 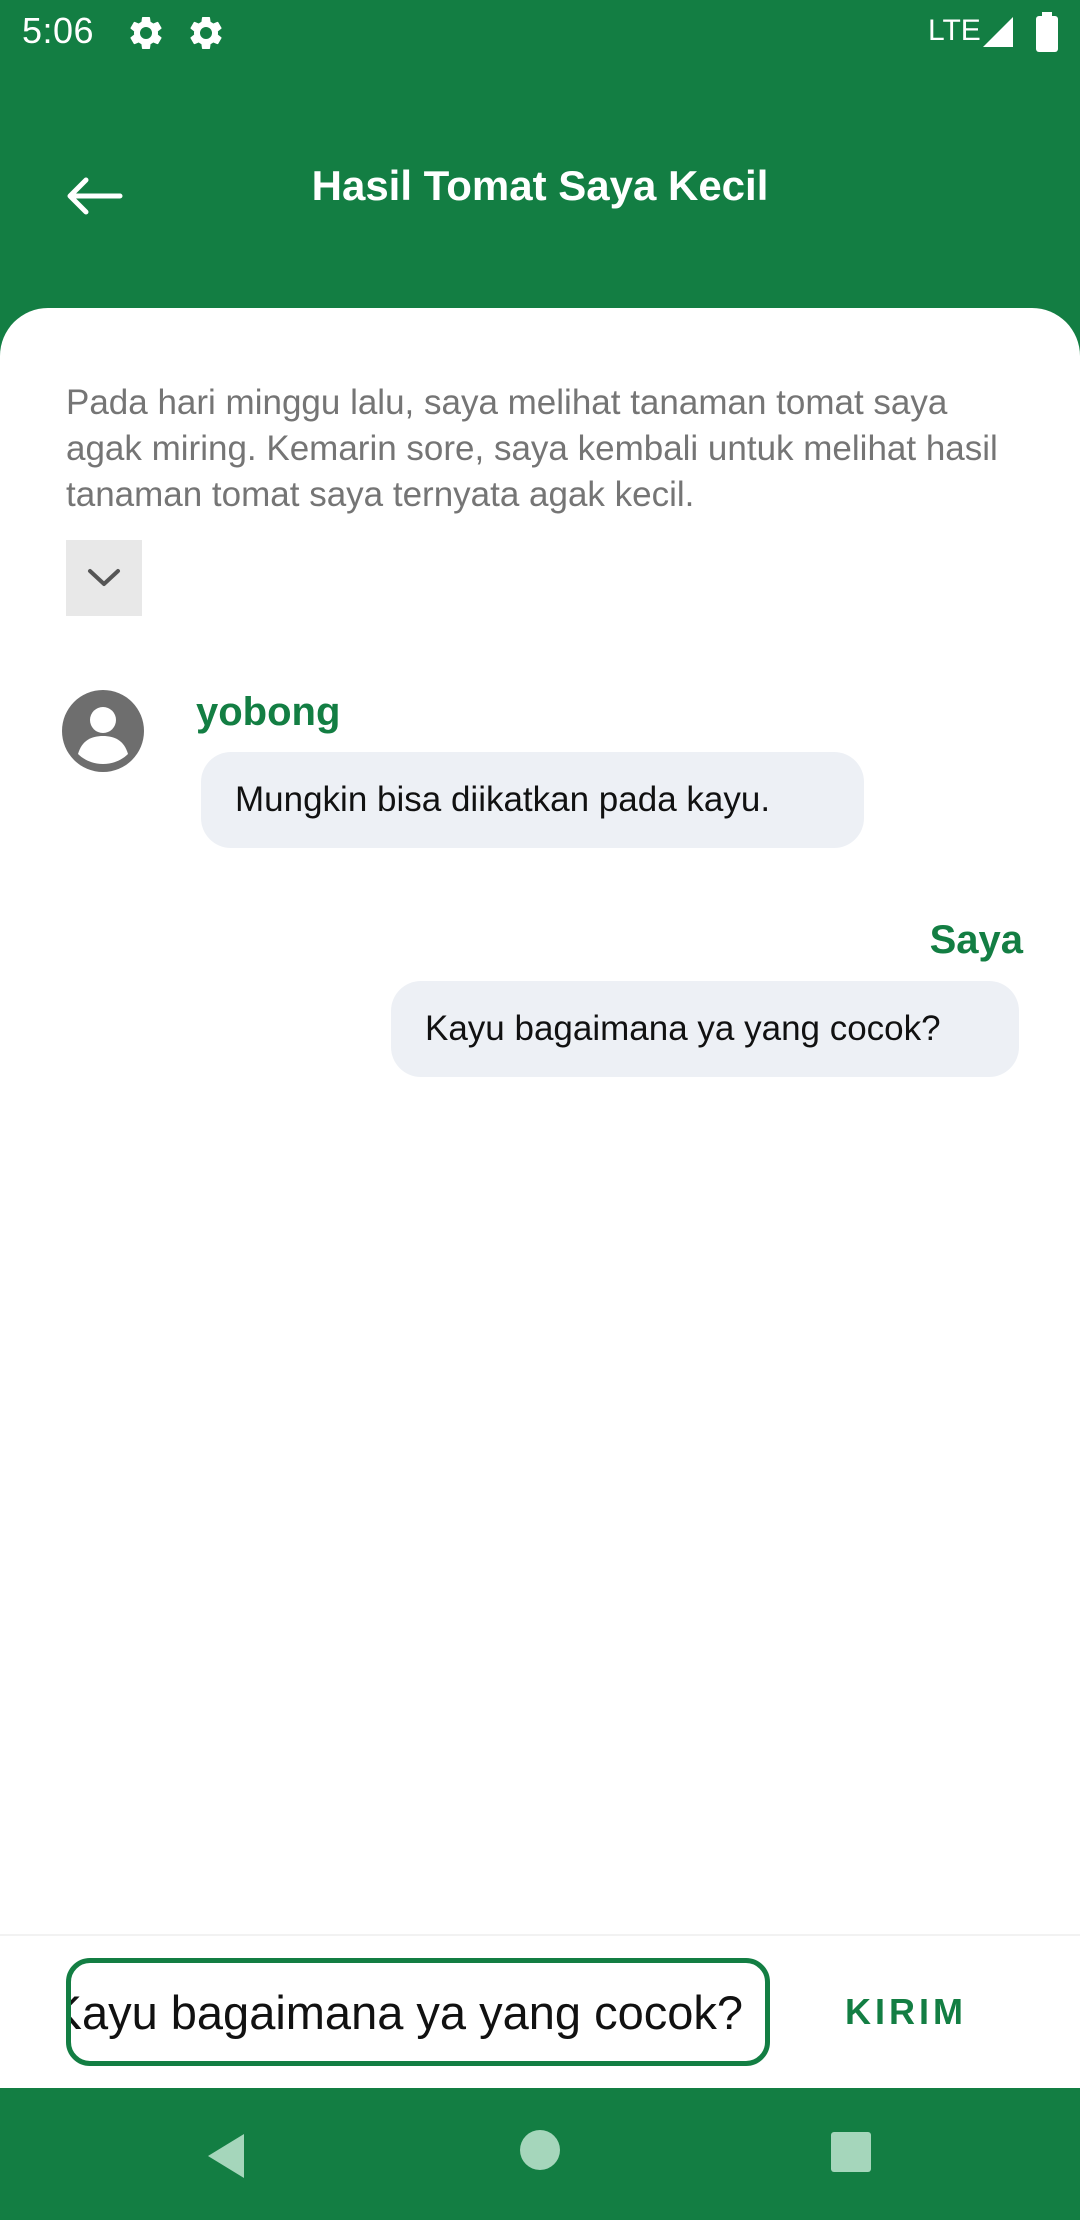 I want to click on comment-bubble-self: Kayu bagaimana ya yang cocok?, so click(x=705, y=1029).